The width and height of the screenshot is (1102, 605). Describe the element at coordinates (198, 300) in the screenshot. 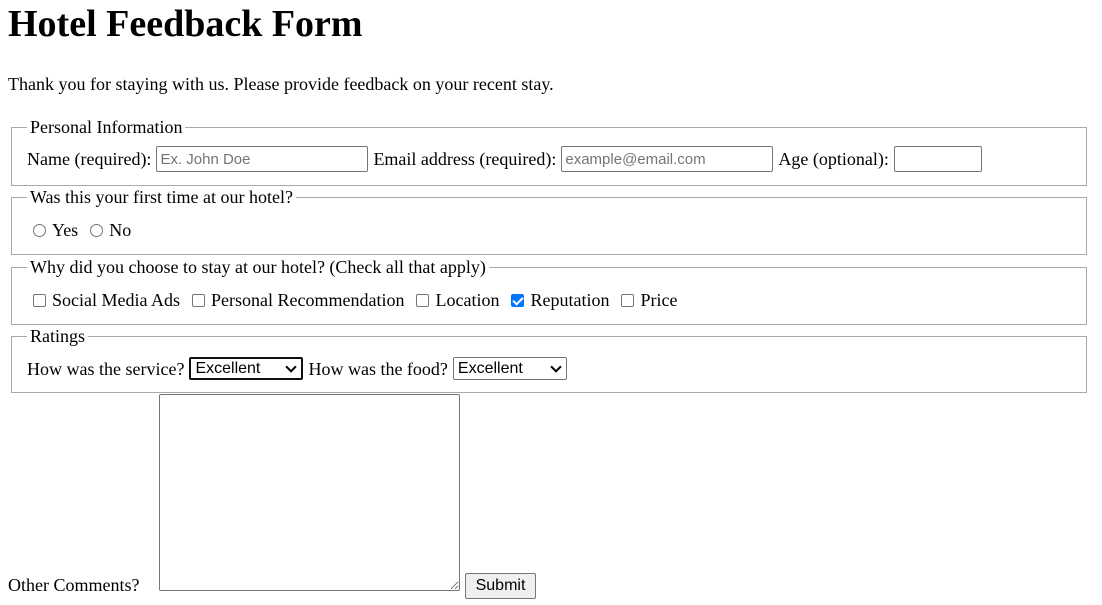

I see `reason-recommendation-checkbox` at that location.